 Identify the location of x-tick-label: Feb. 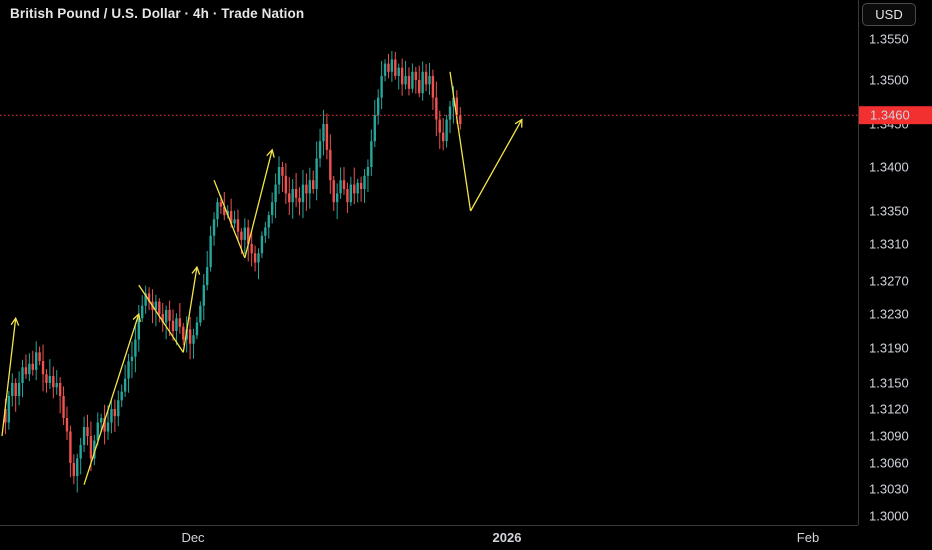
(808, 537).